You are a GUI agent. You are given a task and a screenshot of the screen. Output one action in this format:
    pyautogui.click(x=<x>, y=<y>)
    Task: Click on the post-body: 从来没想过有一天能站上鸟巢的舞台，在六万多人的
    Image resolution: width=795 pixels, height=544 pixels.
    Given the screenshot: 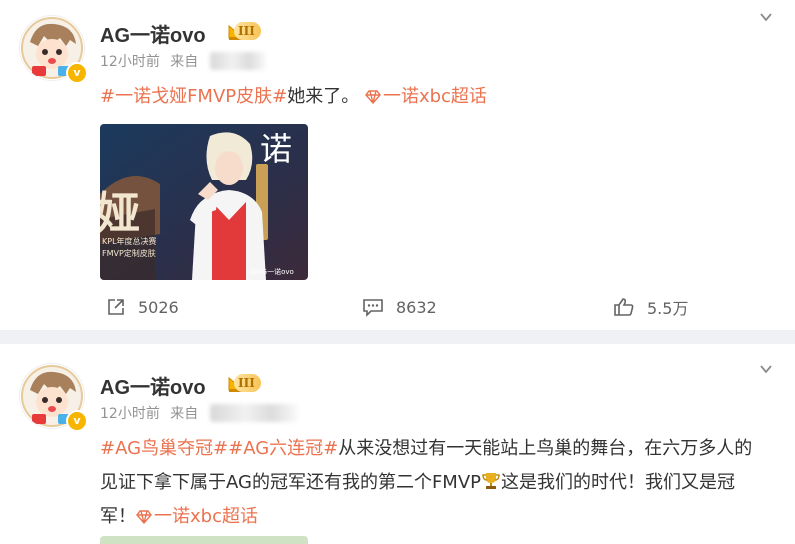 What is the action you would take?
    pyautogui.click(x=545, y=448)
    